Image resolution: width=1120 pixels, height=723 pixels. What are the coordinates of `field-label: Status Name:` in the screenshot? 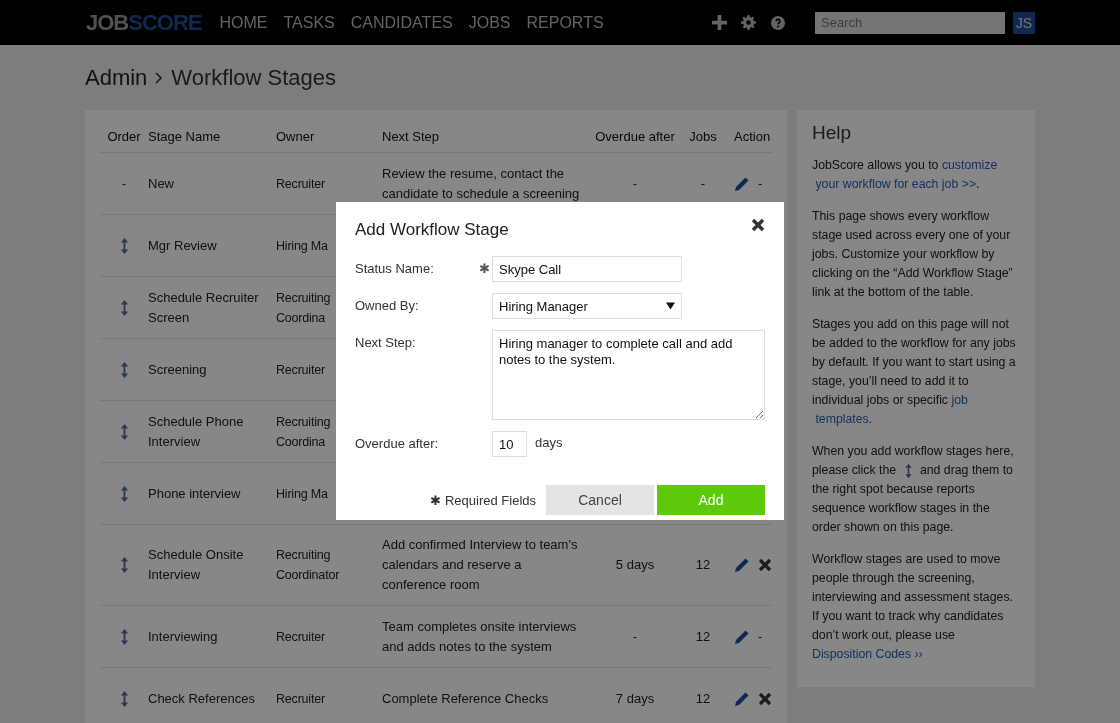 It's located at (395, 269).